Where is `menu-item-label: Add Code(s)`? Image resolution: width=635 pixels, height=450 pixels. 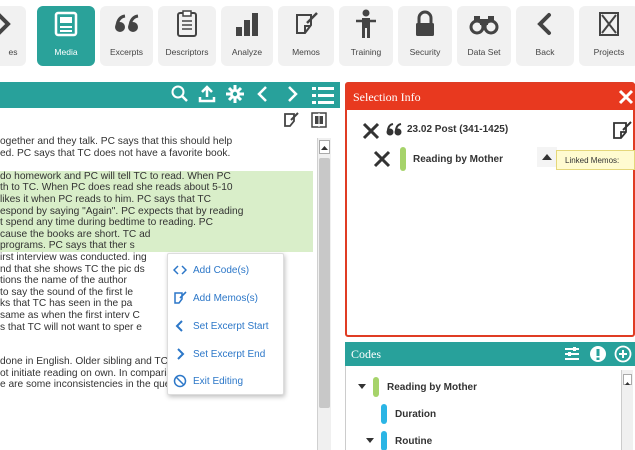
menu-item-label: Add Code(s) is located at coordinates (221, 270).